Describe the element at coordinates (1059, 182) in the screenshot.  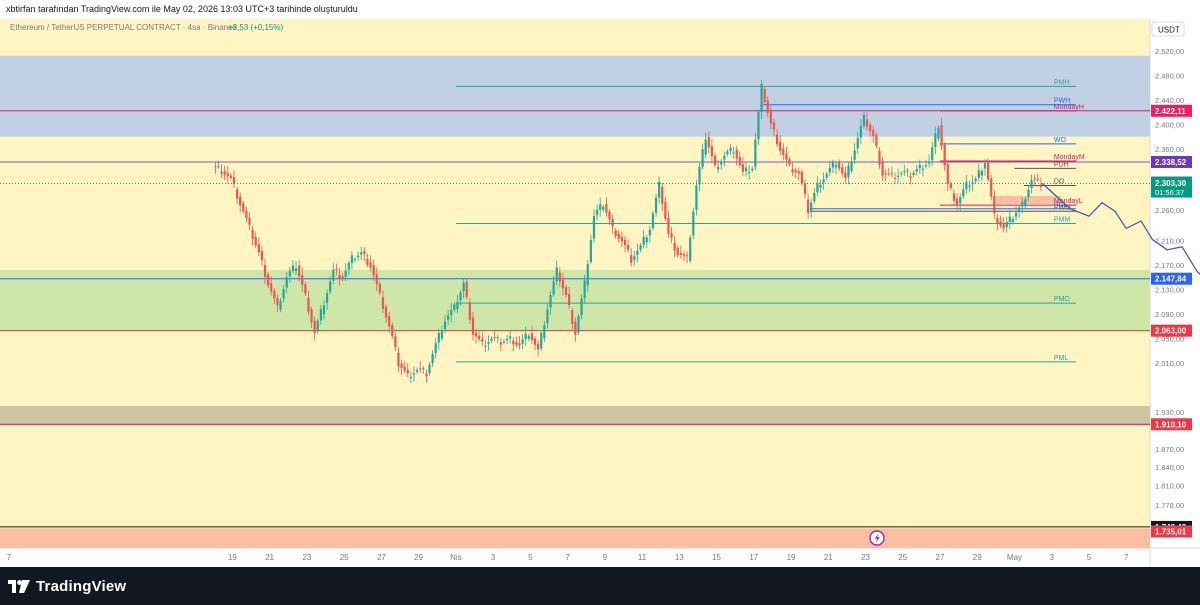
I see `level-do-label: DO` at that location.